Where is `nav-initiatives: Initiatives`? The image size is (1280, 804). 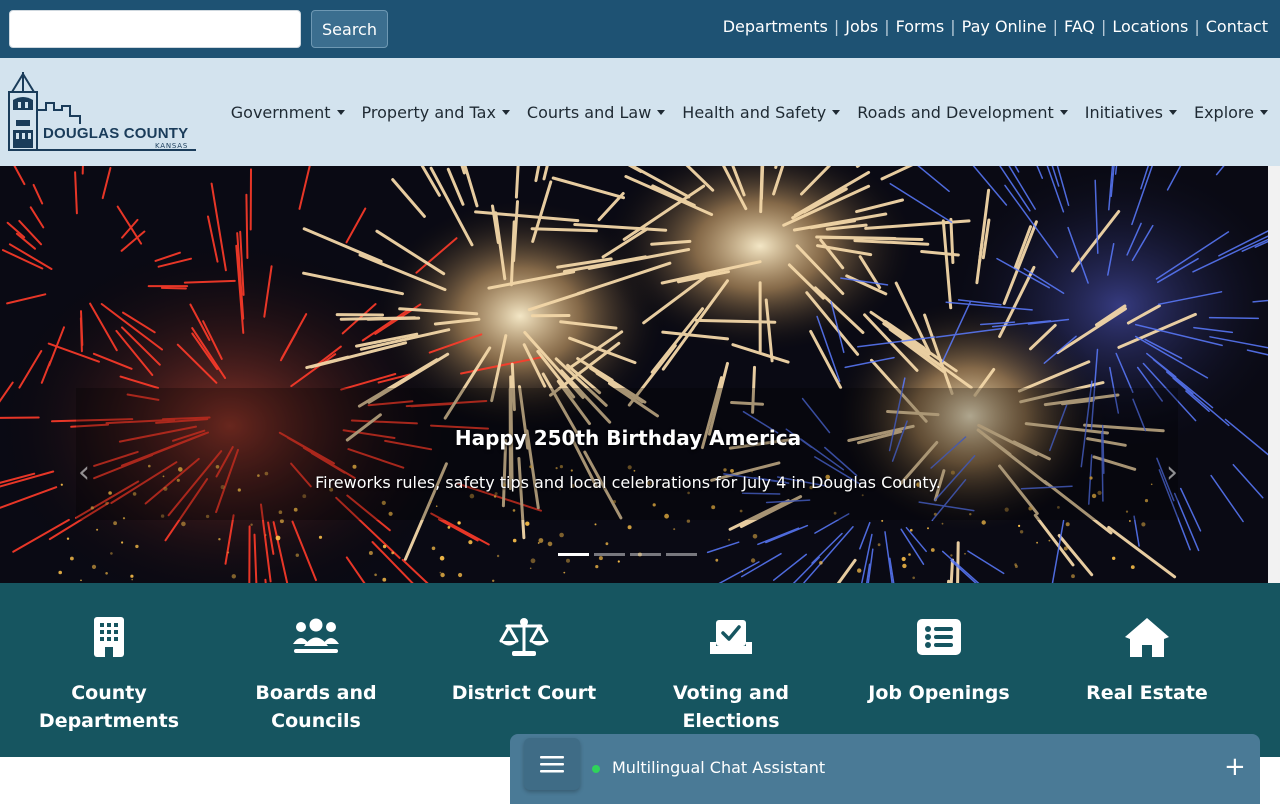 nav-initiatives: Initiatives is located at coordinates (1131, 112).